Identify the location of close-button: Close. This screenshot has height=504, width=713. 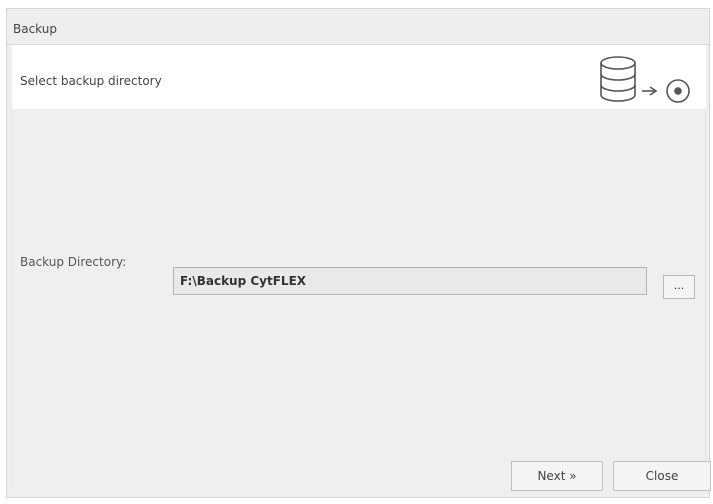
(662, 476).